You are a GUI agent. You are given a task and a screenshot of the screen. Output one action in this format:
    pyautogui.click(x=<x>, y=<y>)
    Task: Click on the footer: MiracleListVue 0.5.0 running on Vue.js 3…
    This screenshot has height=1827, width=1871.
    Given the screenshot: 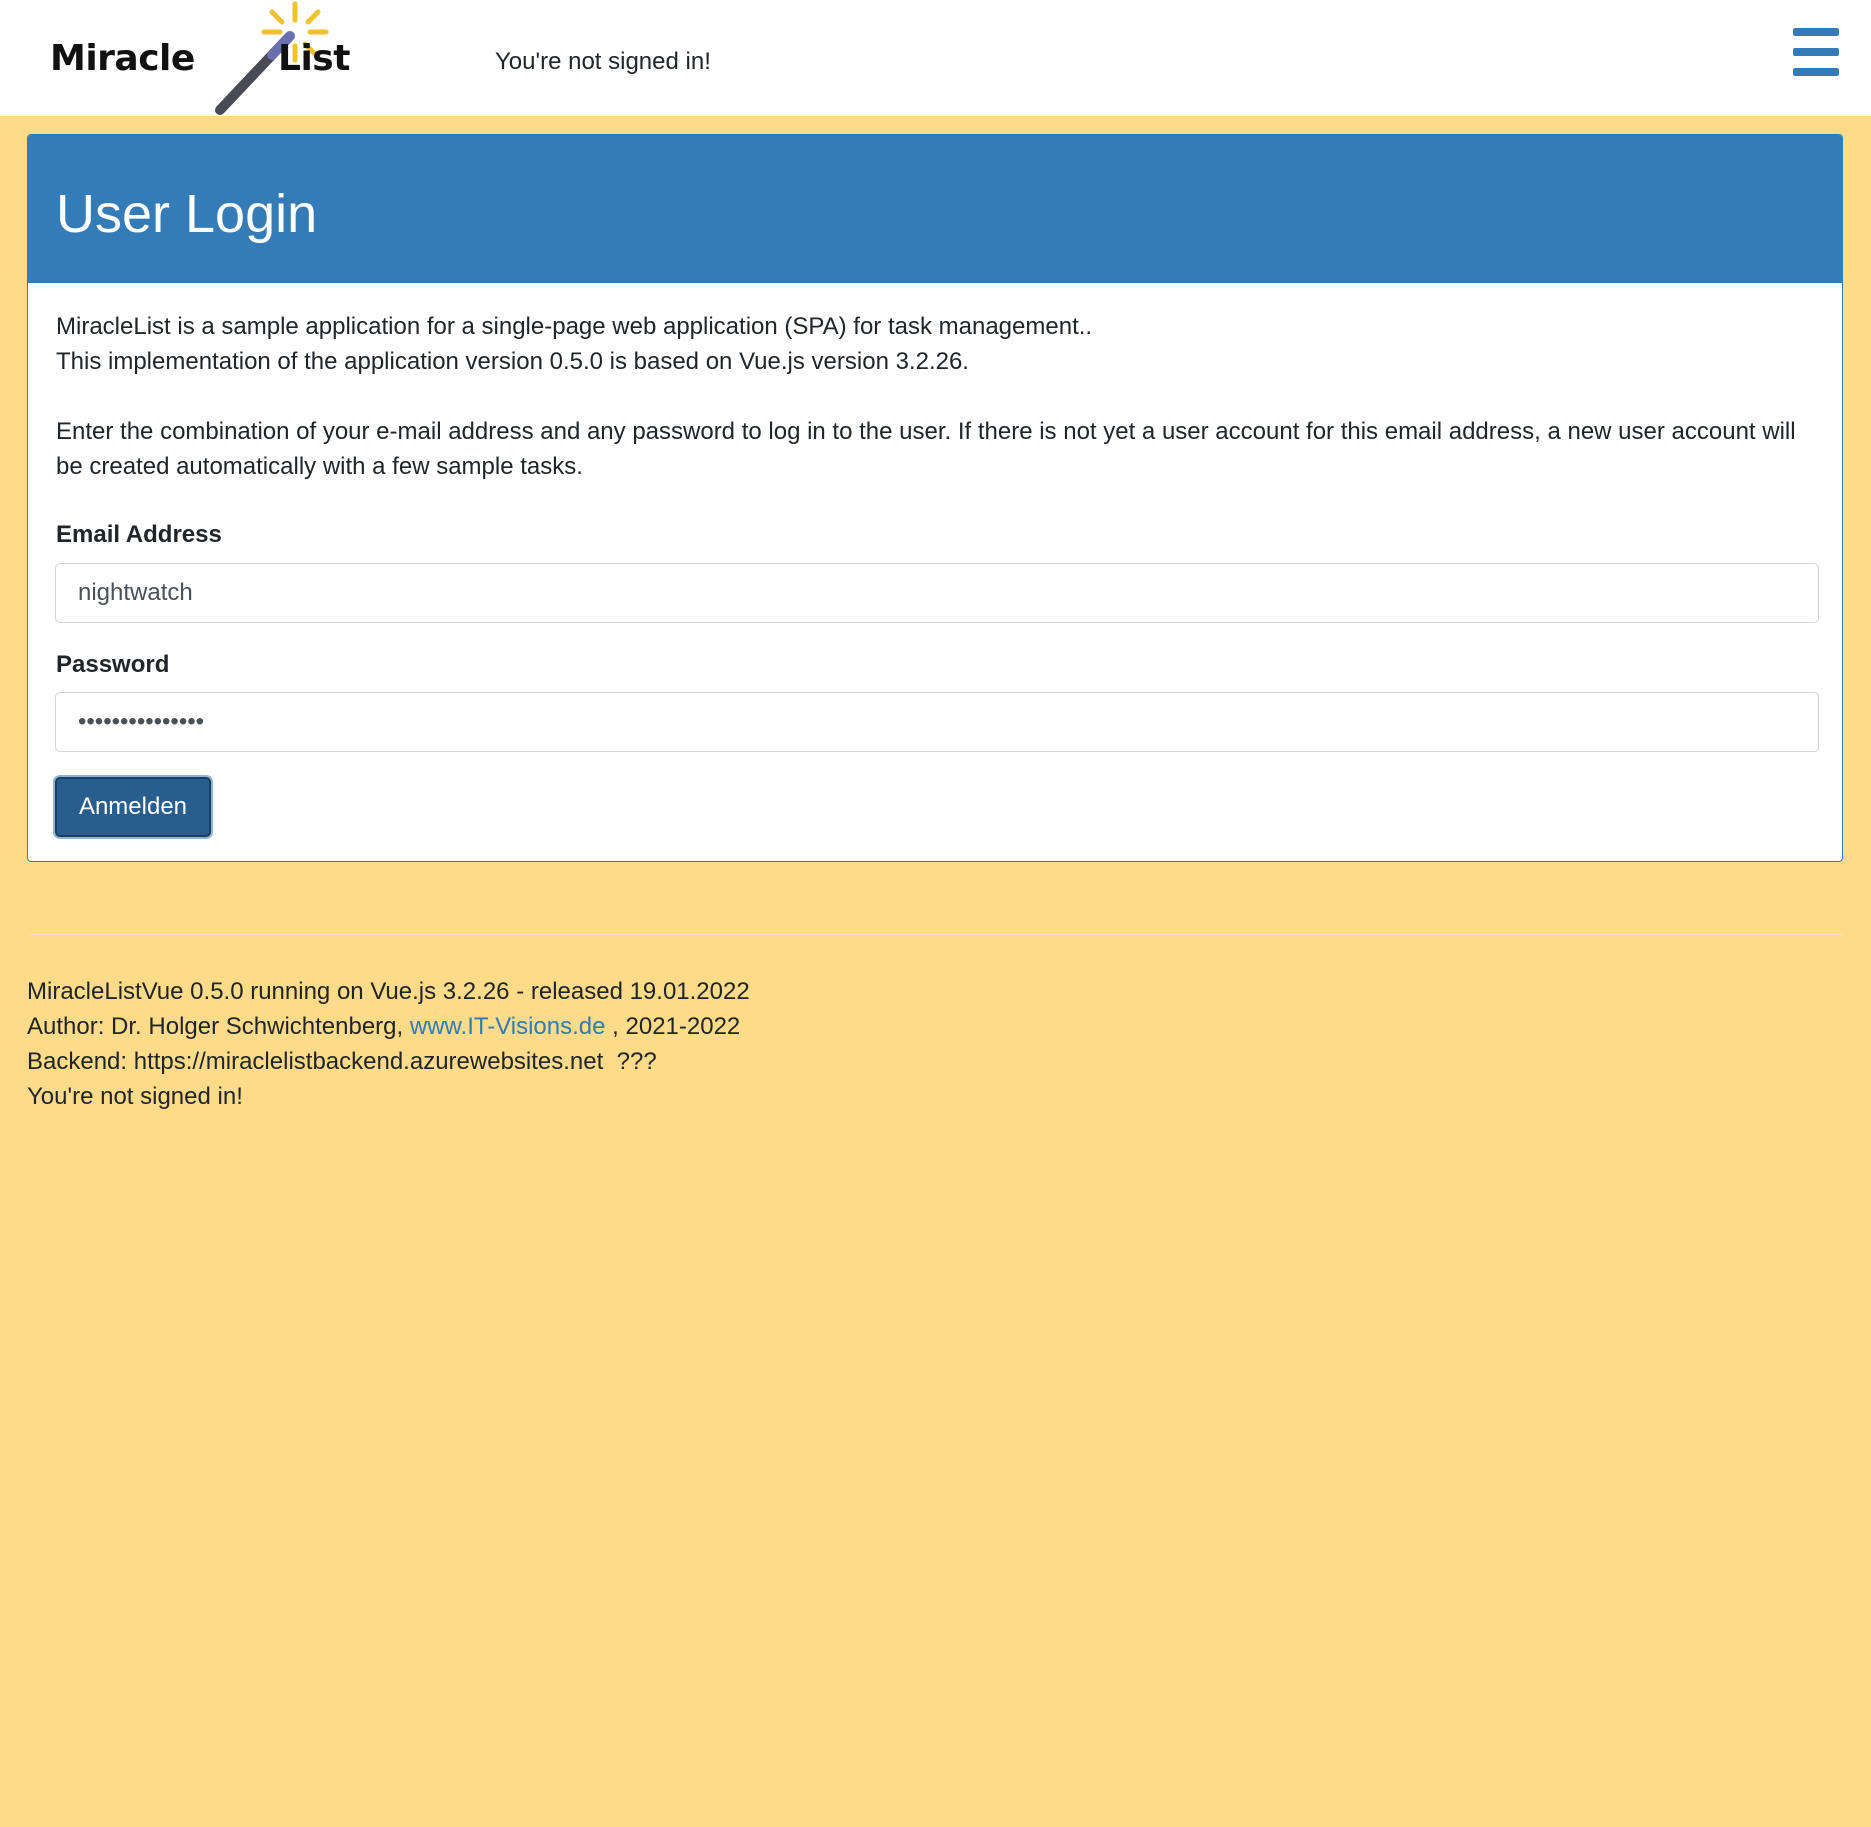 What is the action you would take?
    pyautogui.click(x=388, y=1044)
    